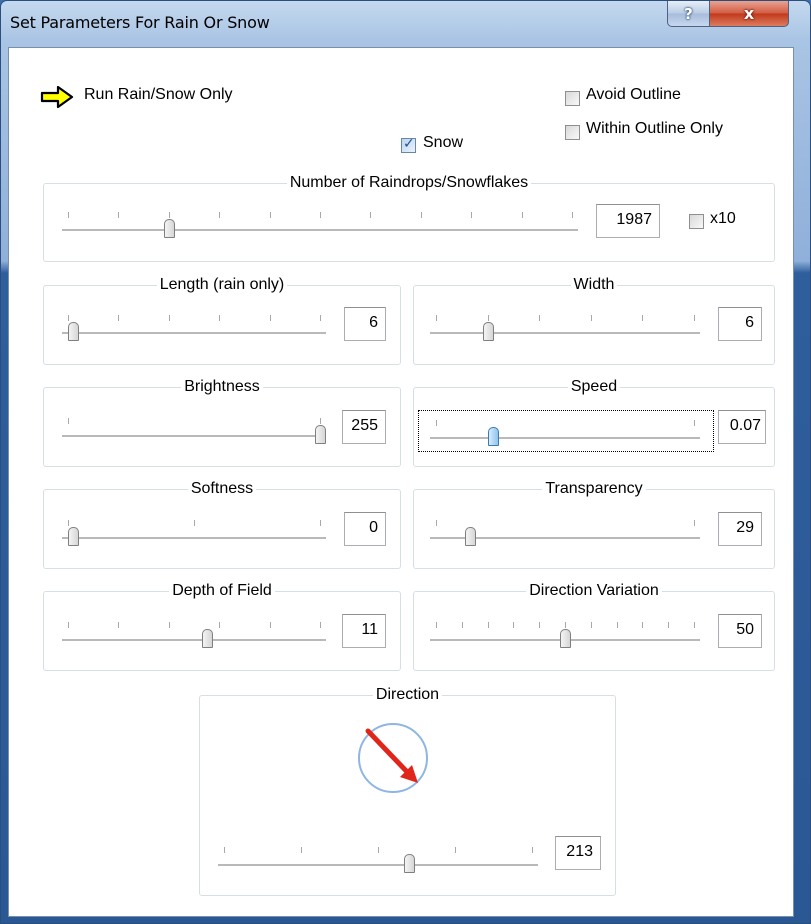 The image size is (811, 924). What do you see at coordinates (628, 221) in the screenshot?
I see `number-of-raindrops-value: 1987` at bounding box center [628, 221].